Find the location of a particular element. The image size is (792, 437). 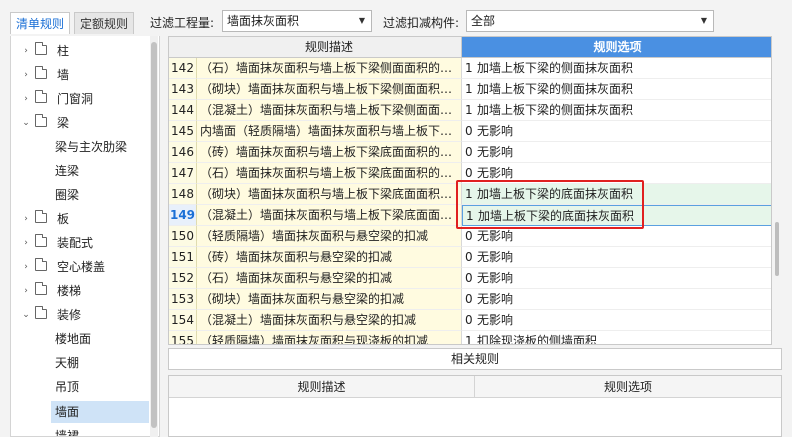

row-number: 153 is located at coordinates (183, 299).